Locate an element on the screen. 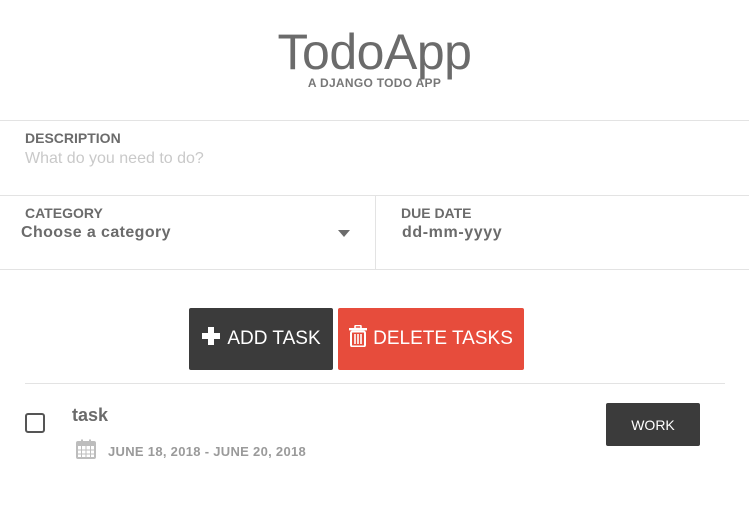 This screenshot has height=522, width=749. add-task-label: ADD TASK is located at coordinates (274, 338).